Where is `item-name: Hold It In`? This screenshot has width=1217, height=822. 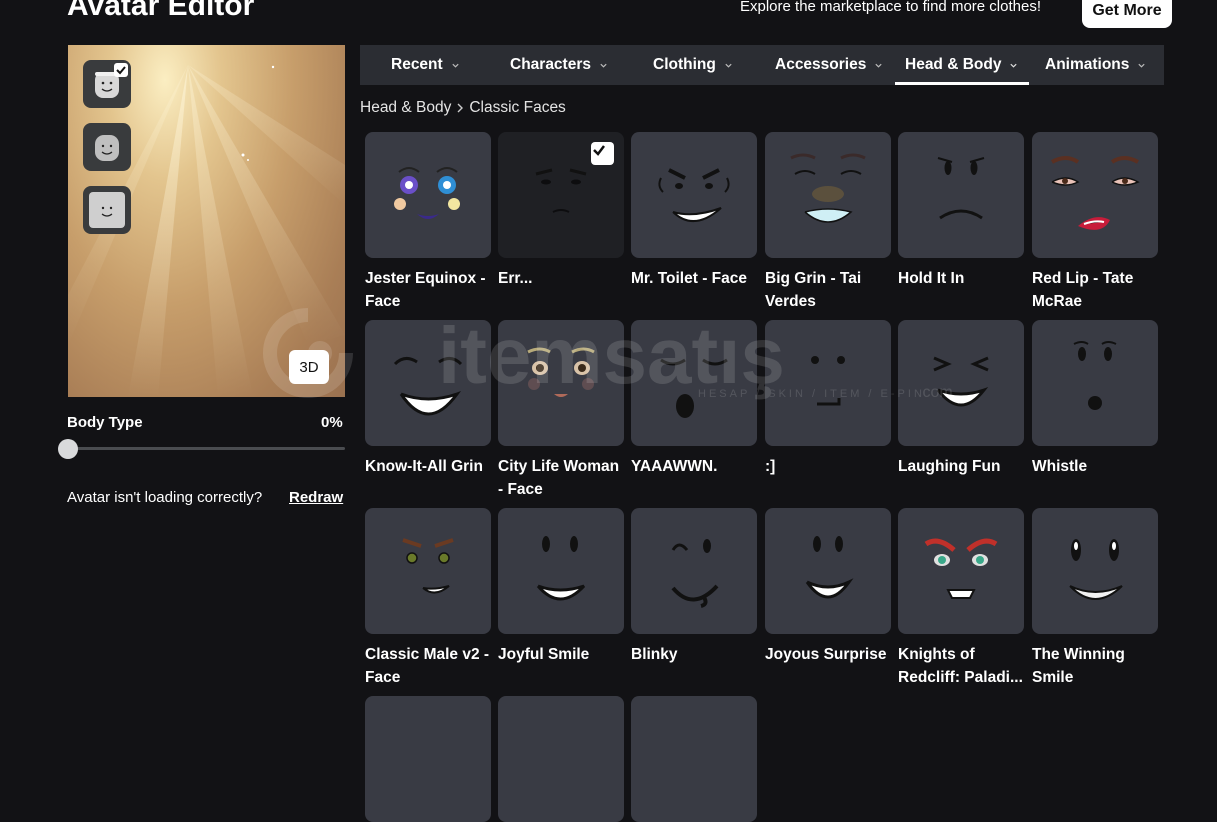
item-name: Hold It In is located at coordinates (931, 278).